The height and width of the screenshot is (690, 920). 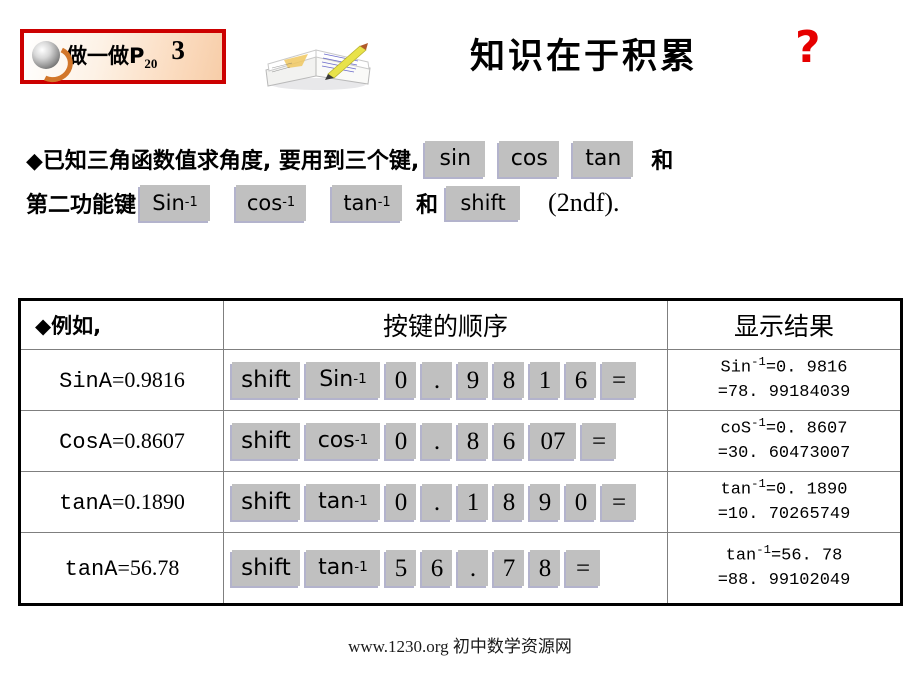 I want to click on result-cell: Sin-1=0. 9816 =78. 99184039, so click(x=784, y=380).